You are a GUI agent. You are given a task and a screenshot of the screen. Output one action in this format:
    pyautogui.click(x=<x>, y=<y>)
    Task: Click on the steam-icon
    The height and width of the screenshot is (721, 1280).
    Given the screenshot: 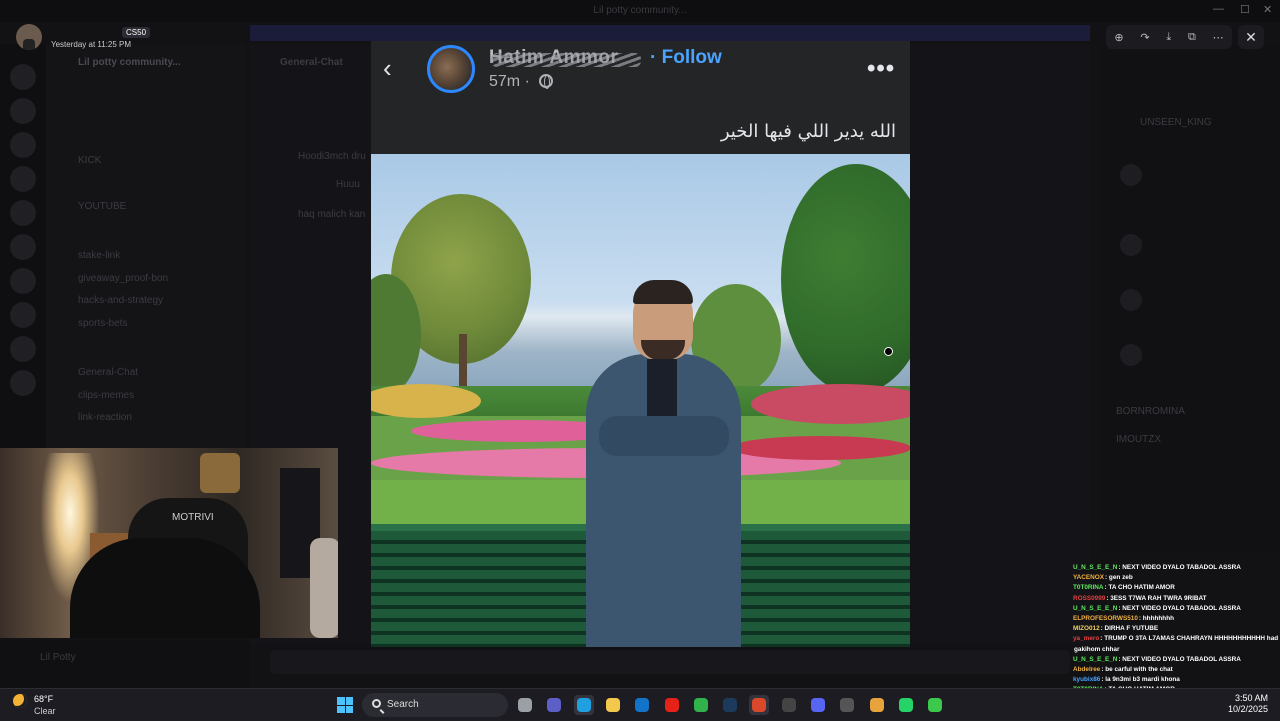 What is the action you would take?
    pyautogui.click(x=730, y=705)
    